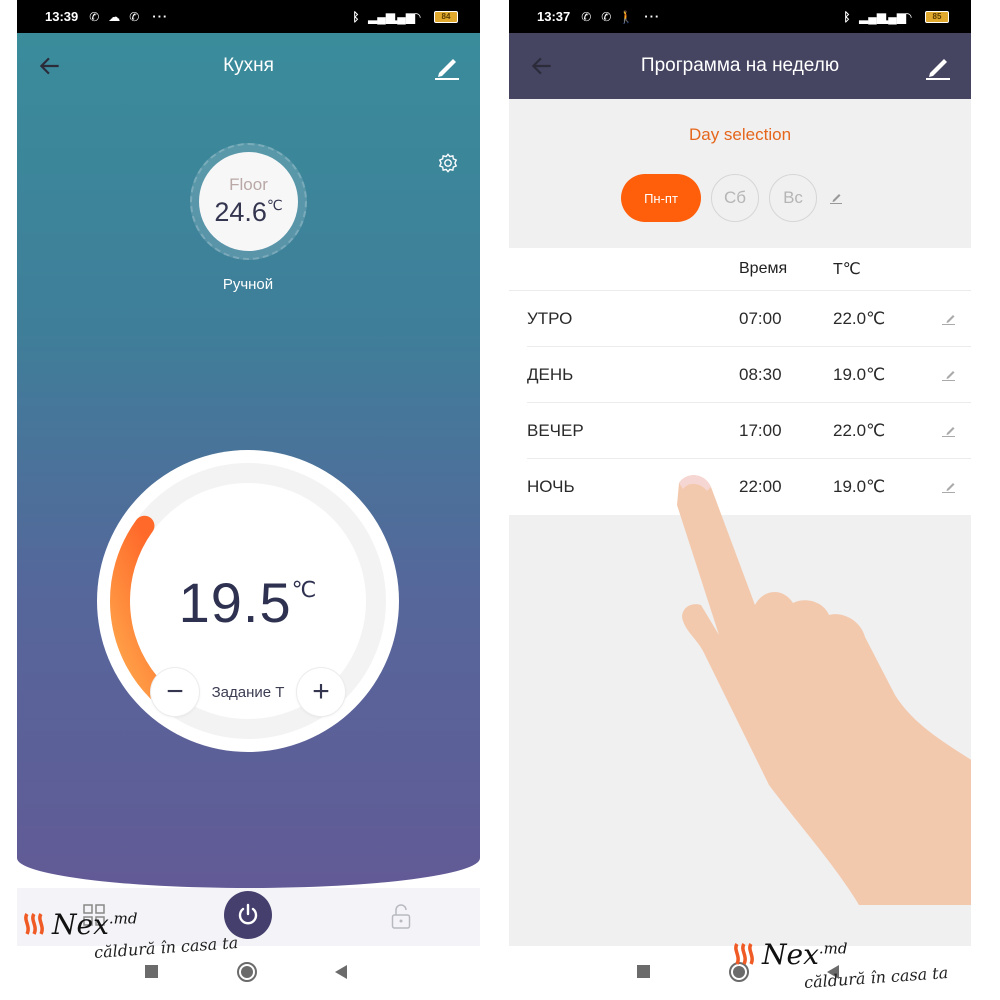 The image size is (1000, 1000). What do you see at coordinates (859, 374) in the screenshot?
I see `period-temperature: 19.0℃` at bounding box center [859, 374].